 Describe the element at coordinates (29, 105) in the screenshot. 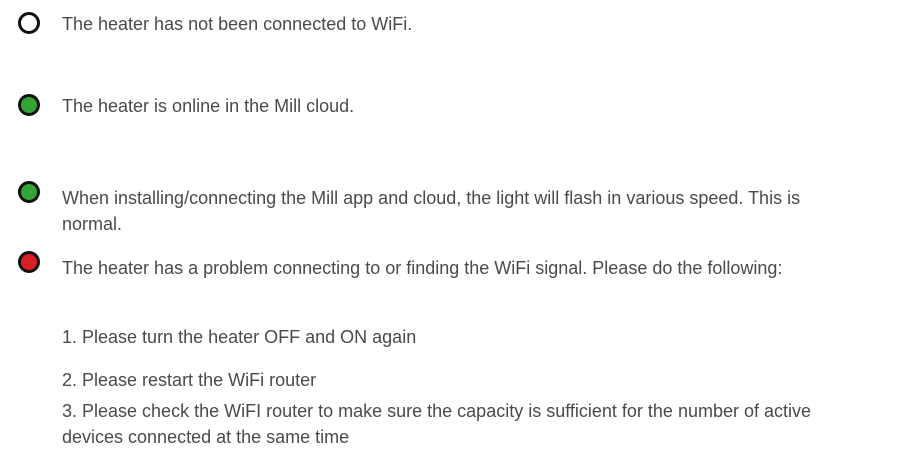

I see `status-light-green-icon` at that location.